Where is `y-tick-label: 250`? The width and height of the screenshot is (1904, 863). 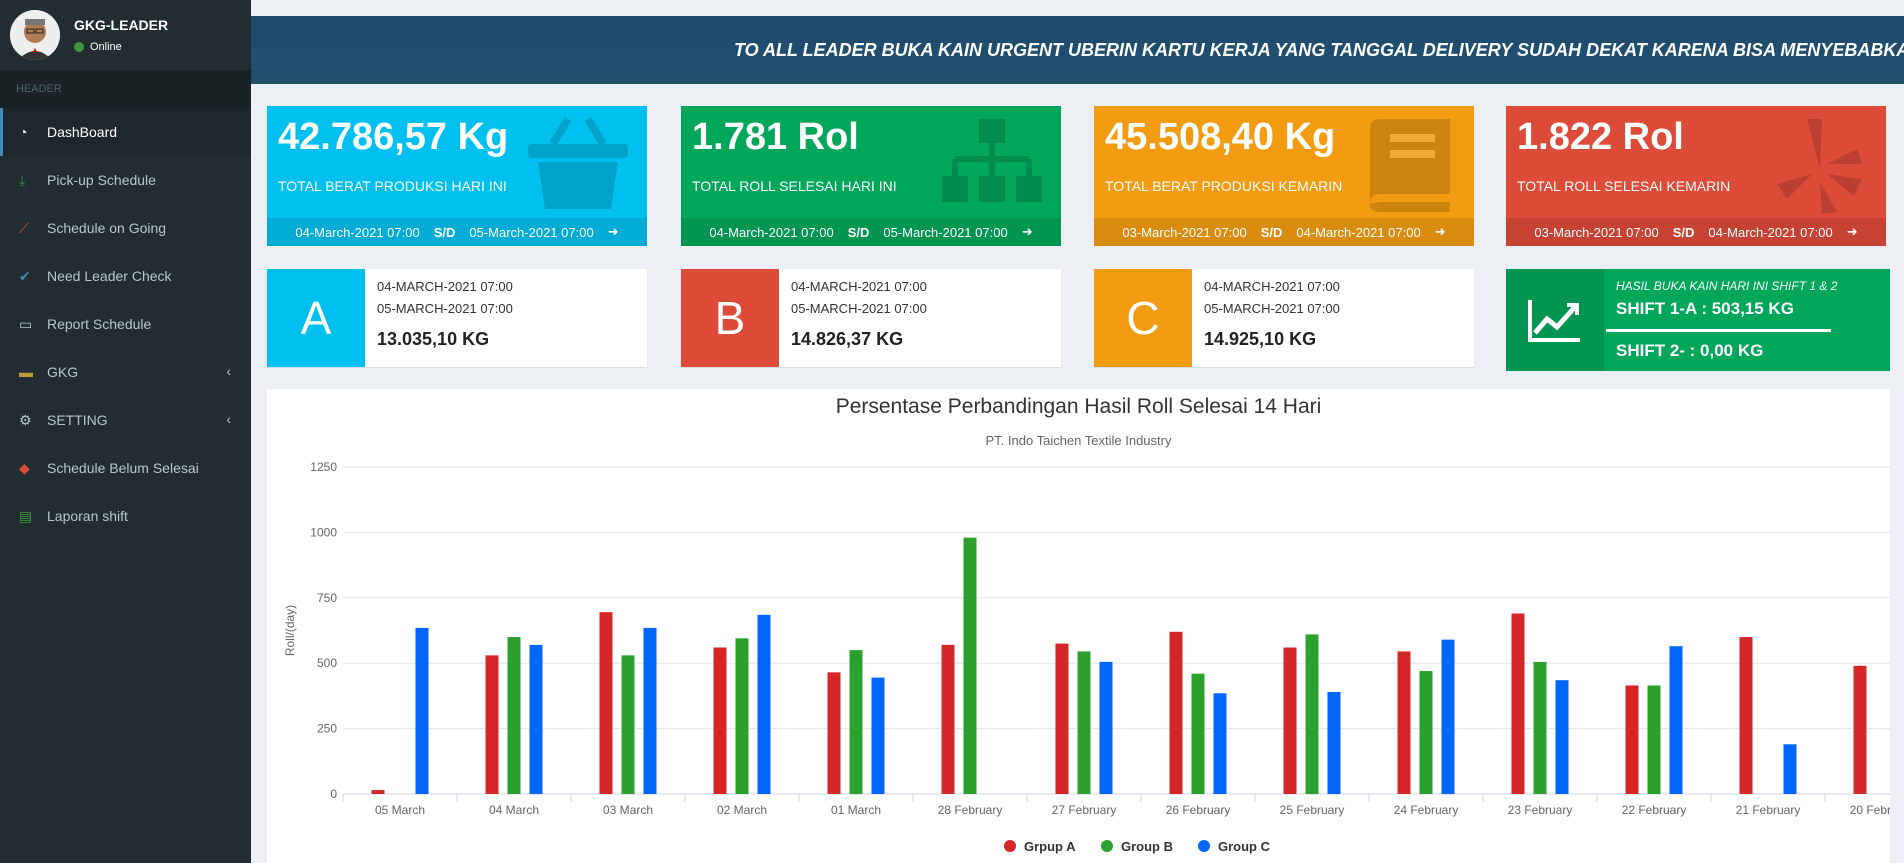 y-tick-label: 250 is located at coordinates (327, 729).